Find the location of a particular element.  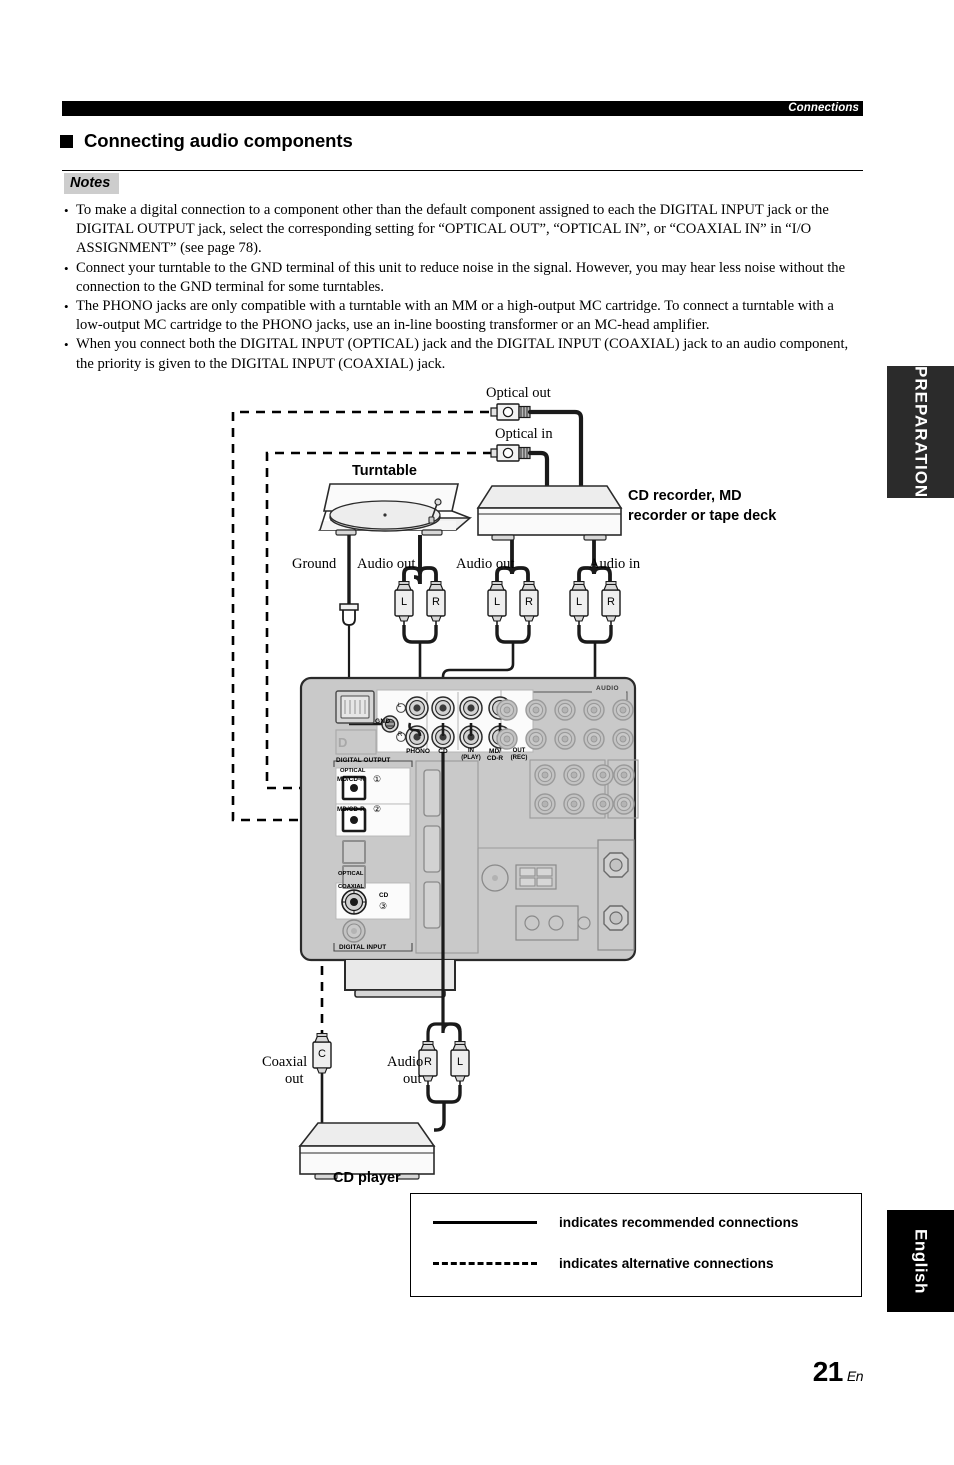

section-heading: Connecting audio components is located at coordinates (206, 141).